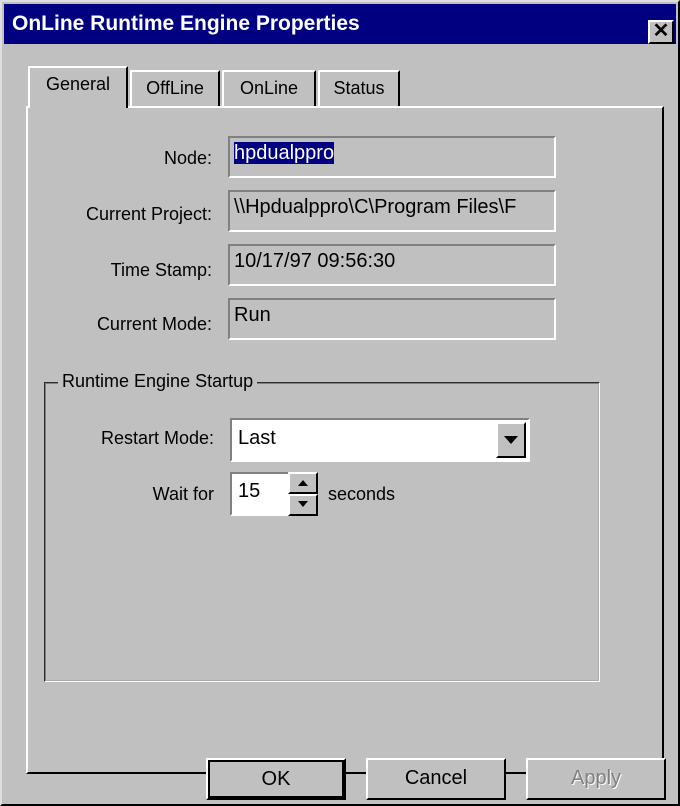  I want to click on cancel-button: Cancel, so click(436, 779).